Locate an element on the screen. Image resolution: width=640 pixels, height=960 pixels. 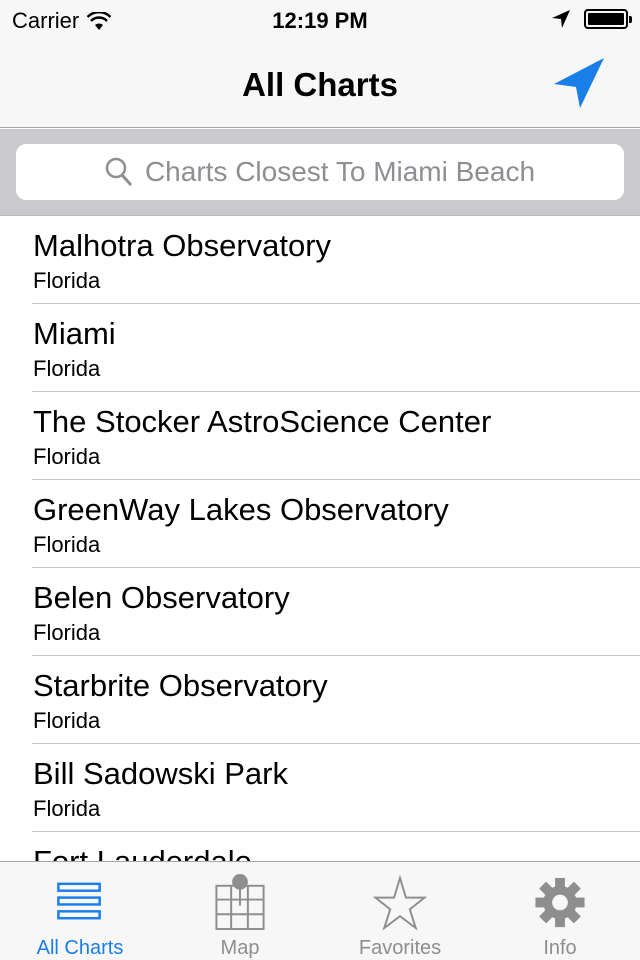
item-name: Belen Observatory is located at coordinates (161, 597).